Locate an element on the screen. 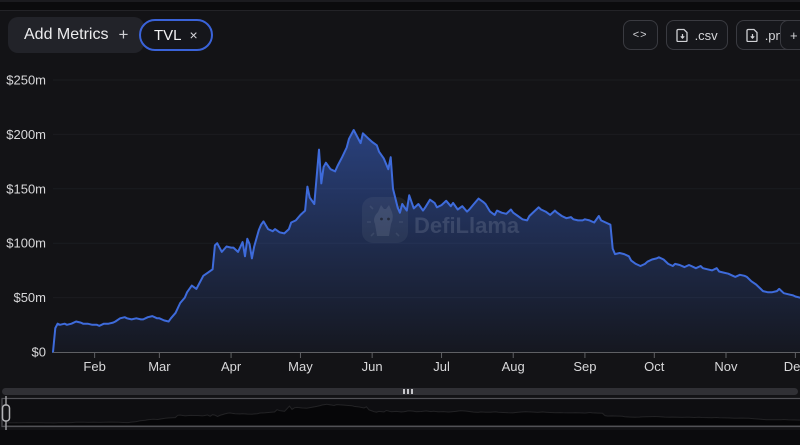 Image resolution: width=800 pixels, height=445 pixels. embed-code-button: <> is located at coordinates (640, 35).